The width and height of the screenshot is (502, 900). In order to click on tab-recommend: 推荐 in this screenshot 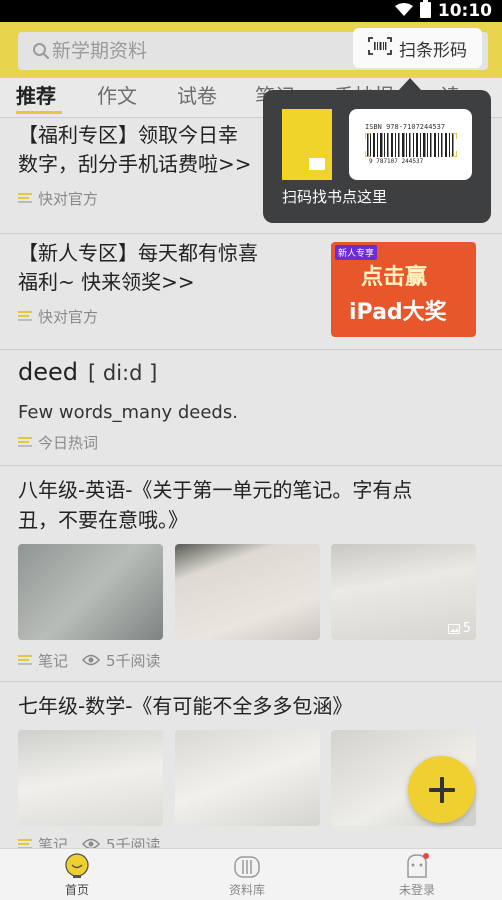, I will do `click(36, 96)`.